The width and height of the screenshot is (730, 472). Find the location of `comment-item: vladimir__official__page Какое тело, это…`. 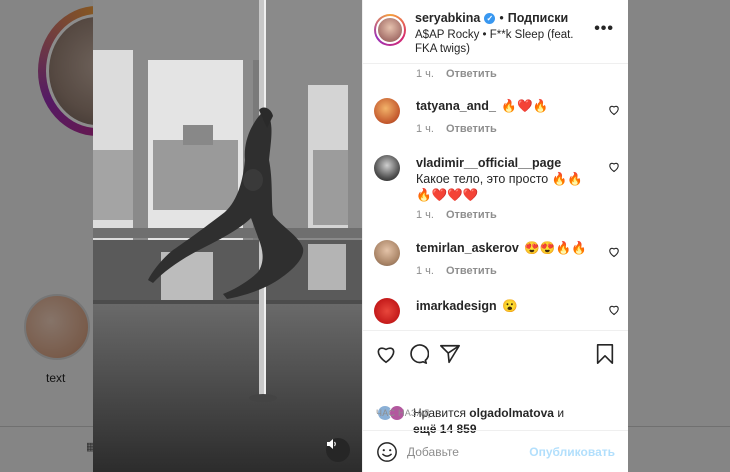

comment-item: vladimir__official__page Какое тело, это… is located at coordinates (497, 190).